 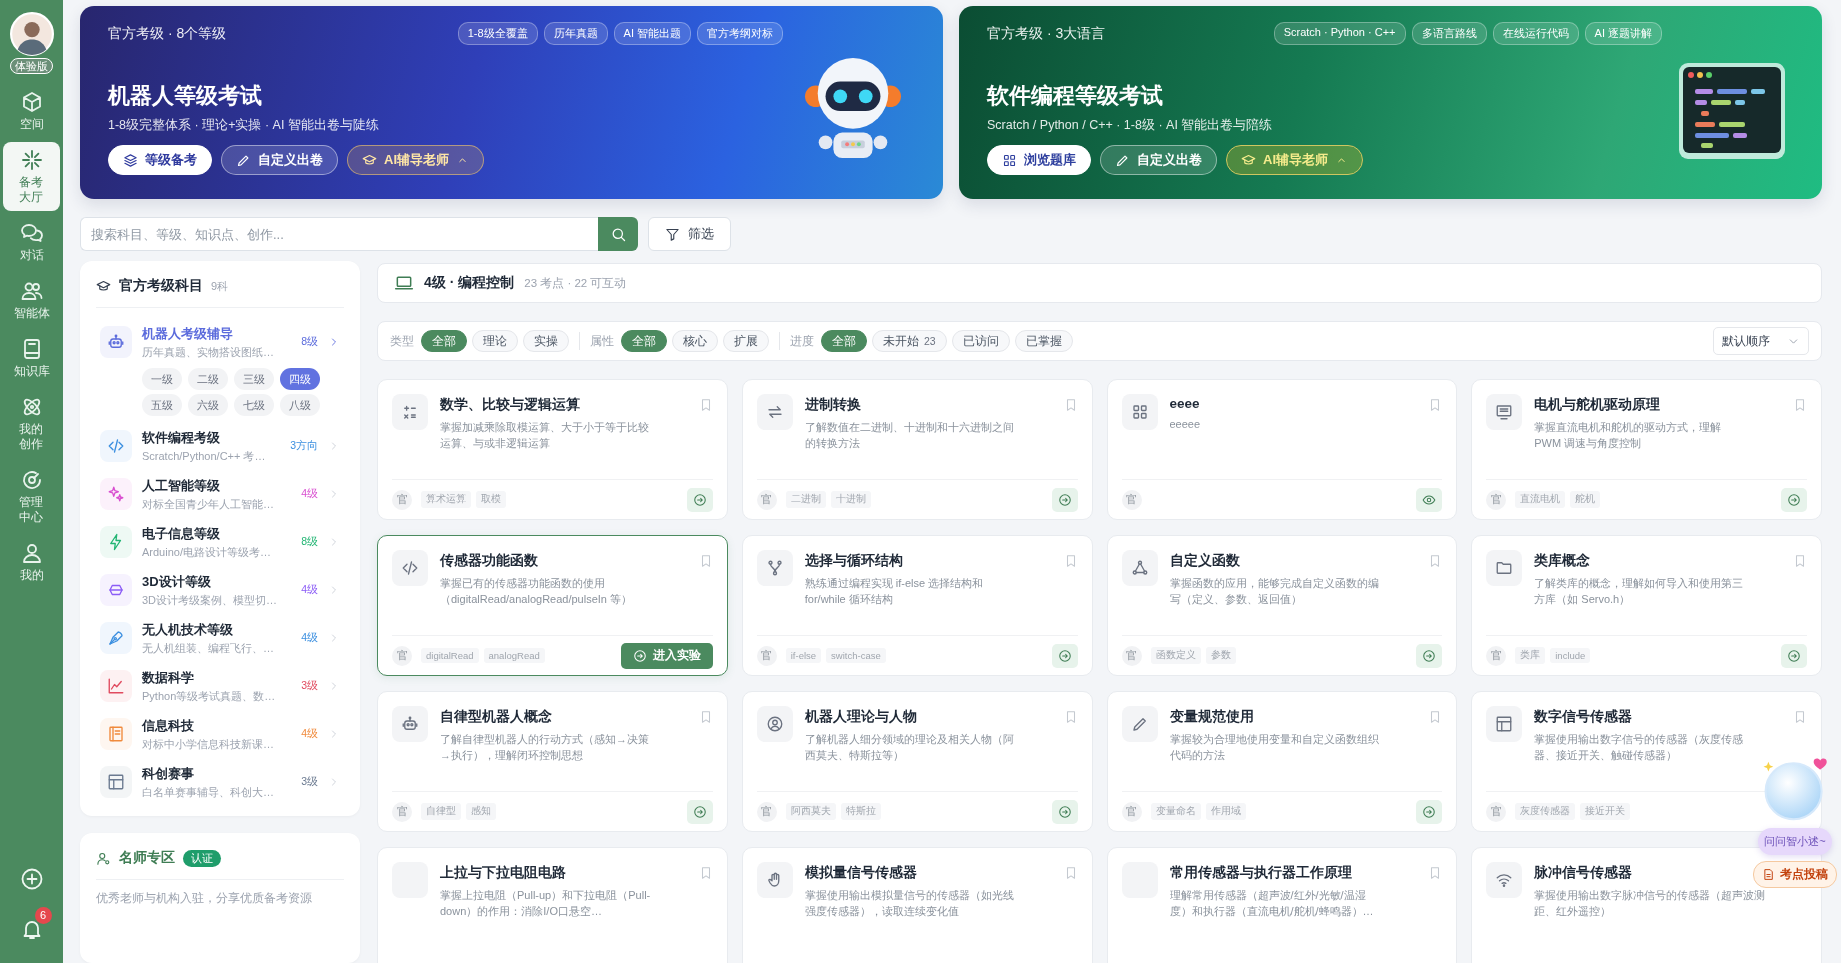 I want to click on level-chip: 八级, so click(x=300, y=405).